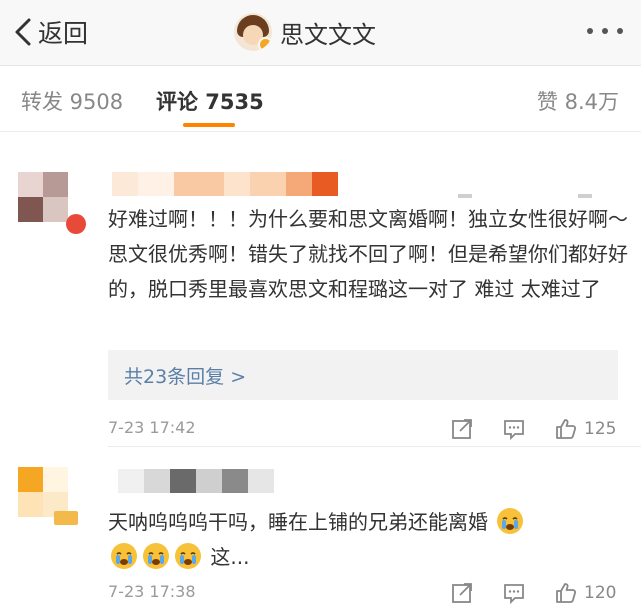  I want to click on tab-likes: 赞 8.4万, so click(578, 101).